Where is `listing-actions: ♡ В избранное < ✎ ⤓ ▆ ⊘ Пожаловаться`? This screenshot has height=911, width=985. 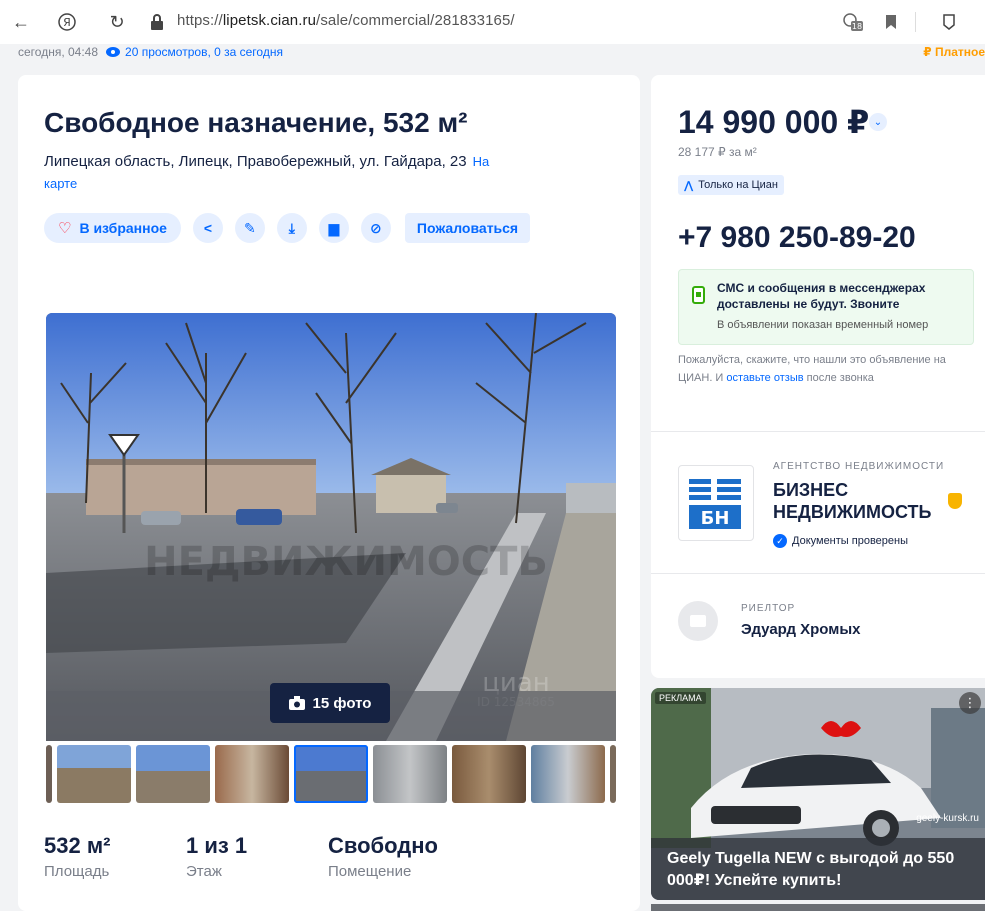
listing-actions: ♡ В избранное < ✎ ⤓ ▆ ⊘ Пожаловаться is located at coordinates (287, 228).